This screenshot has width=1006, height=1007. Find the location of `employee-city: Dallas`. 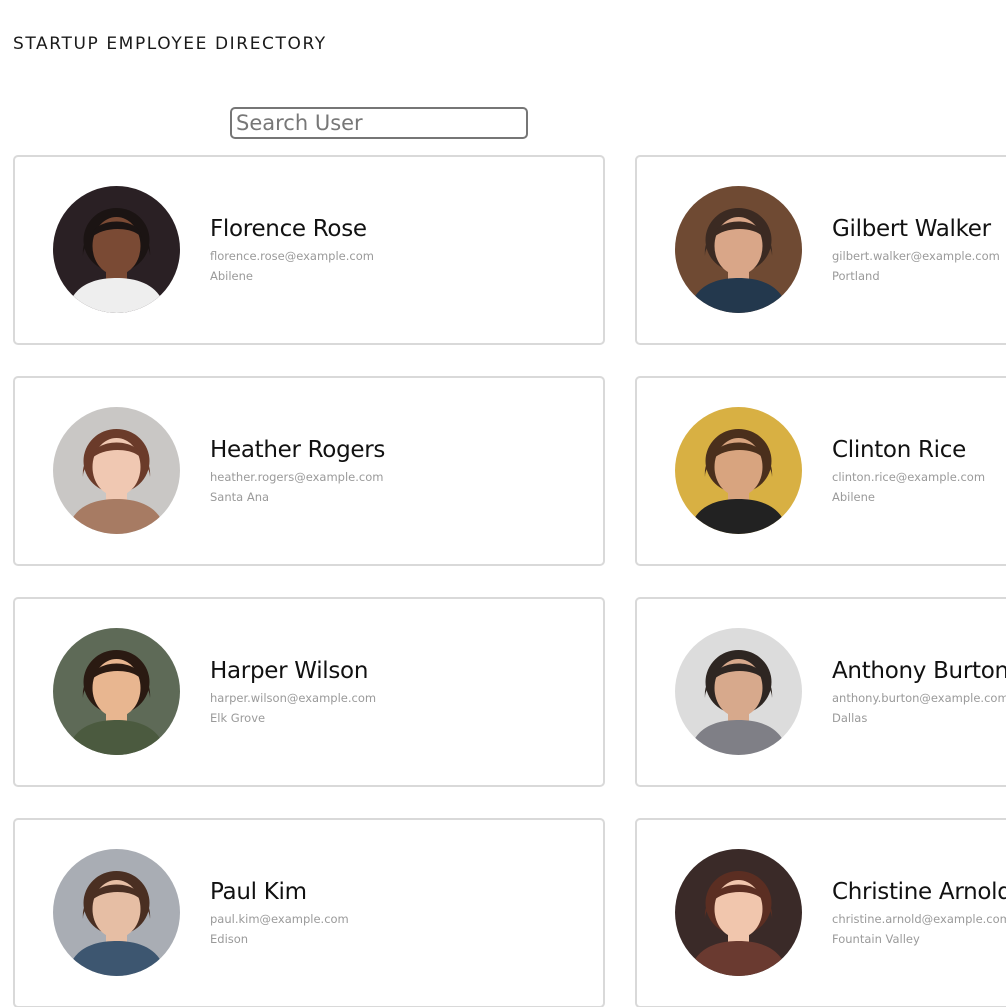

employee-city: Dallas is located at coordinates (850, 718).